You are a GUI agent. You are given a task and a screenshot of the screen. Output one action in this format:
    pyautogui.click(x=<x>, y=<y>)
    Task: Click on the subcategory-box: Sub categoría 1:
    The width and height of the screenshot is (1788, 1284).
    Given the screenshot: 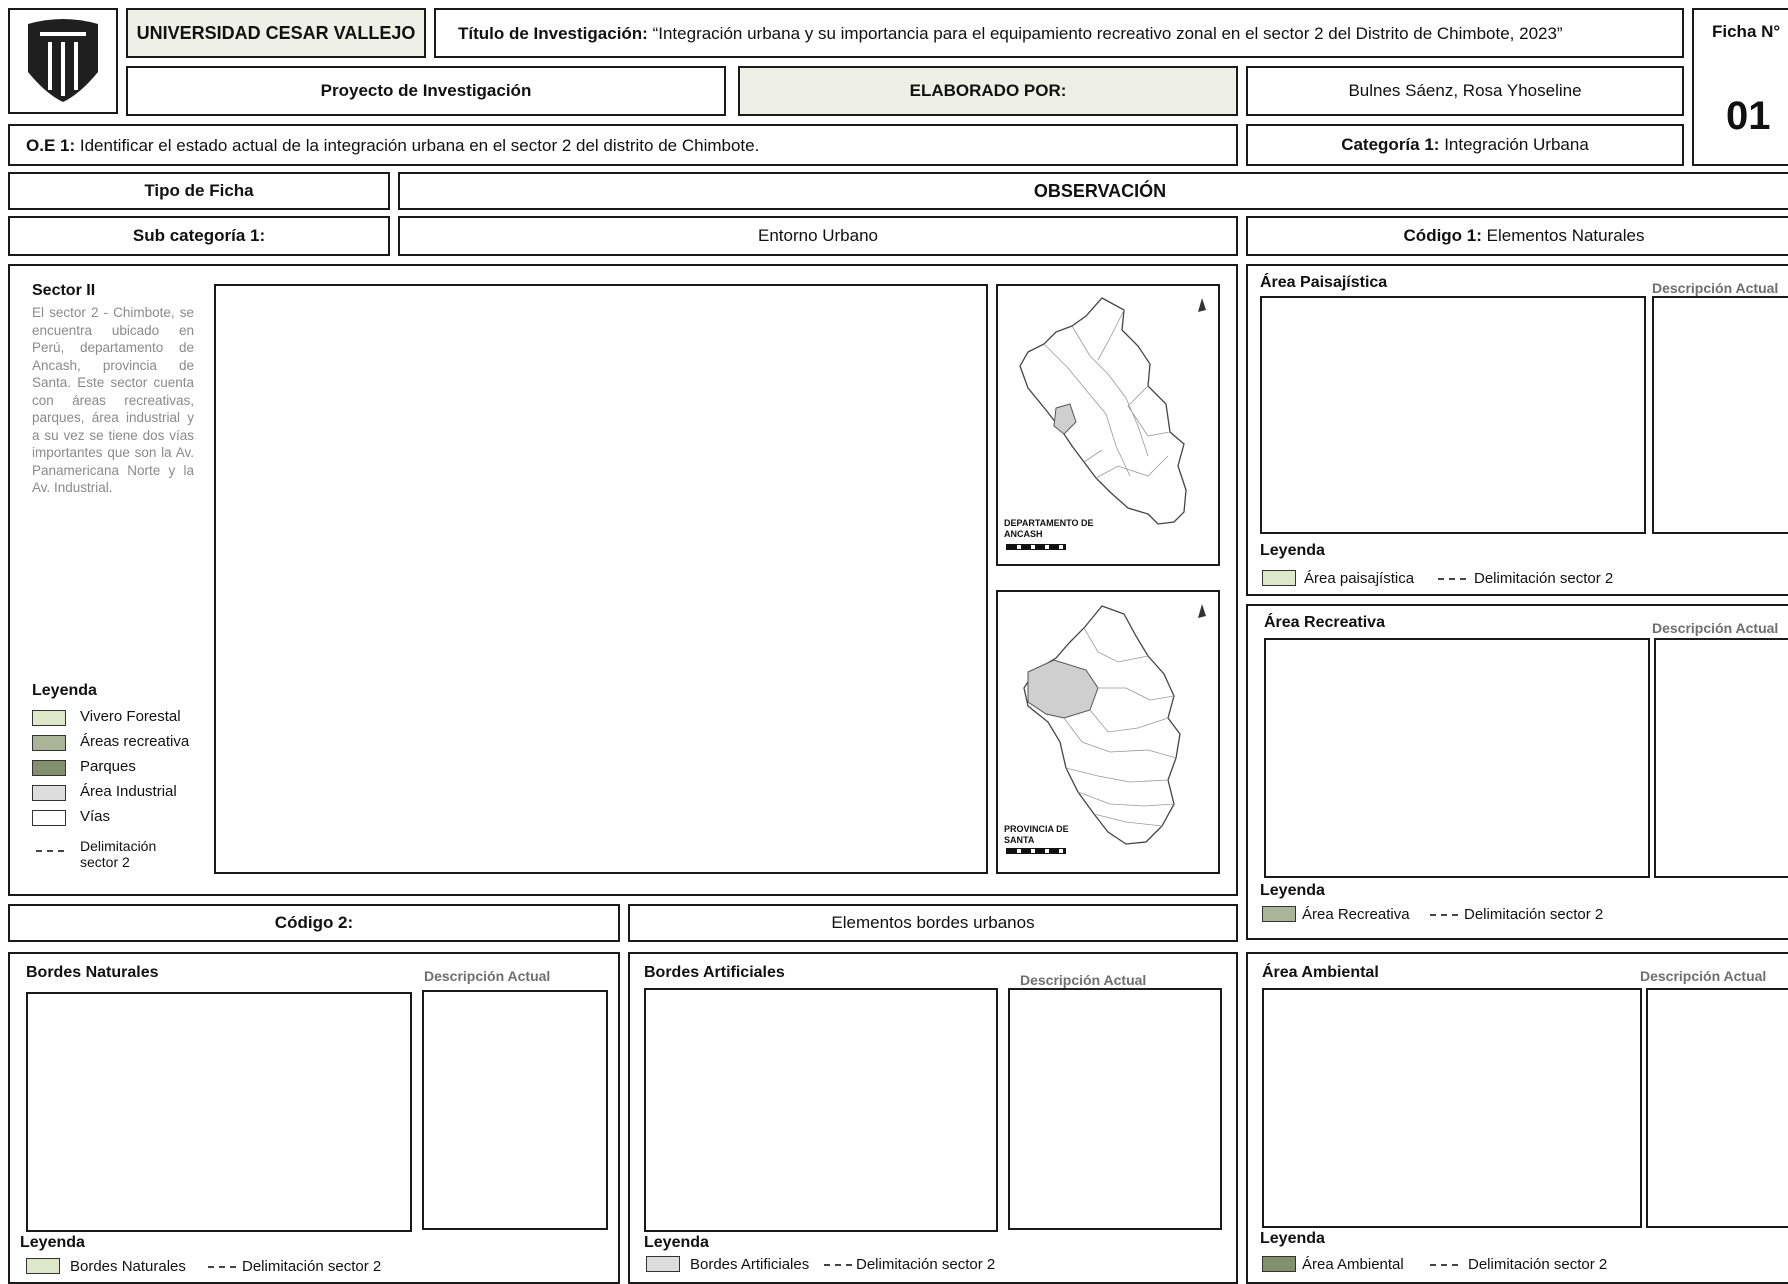 What is the action you would take?
    pyautogui.click(x=199, y=236)
    